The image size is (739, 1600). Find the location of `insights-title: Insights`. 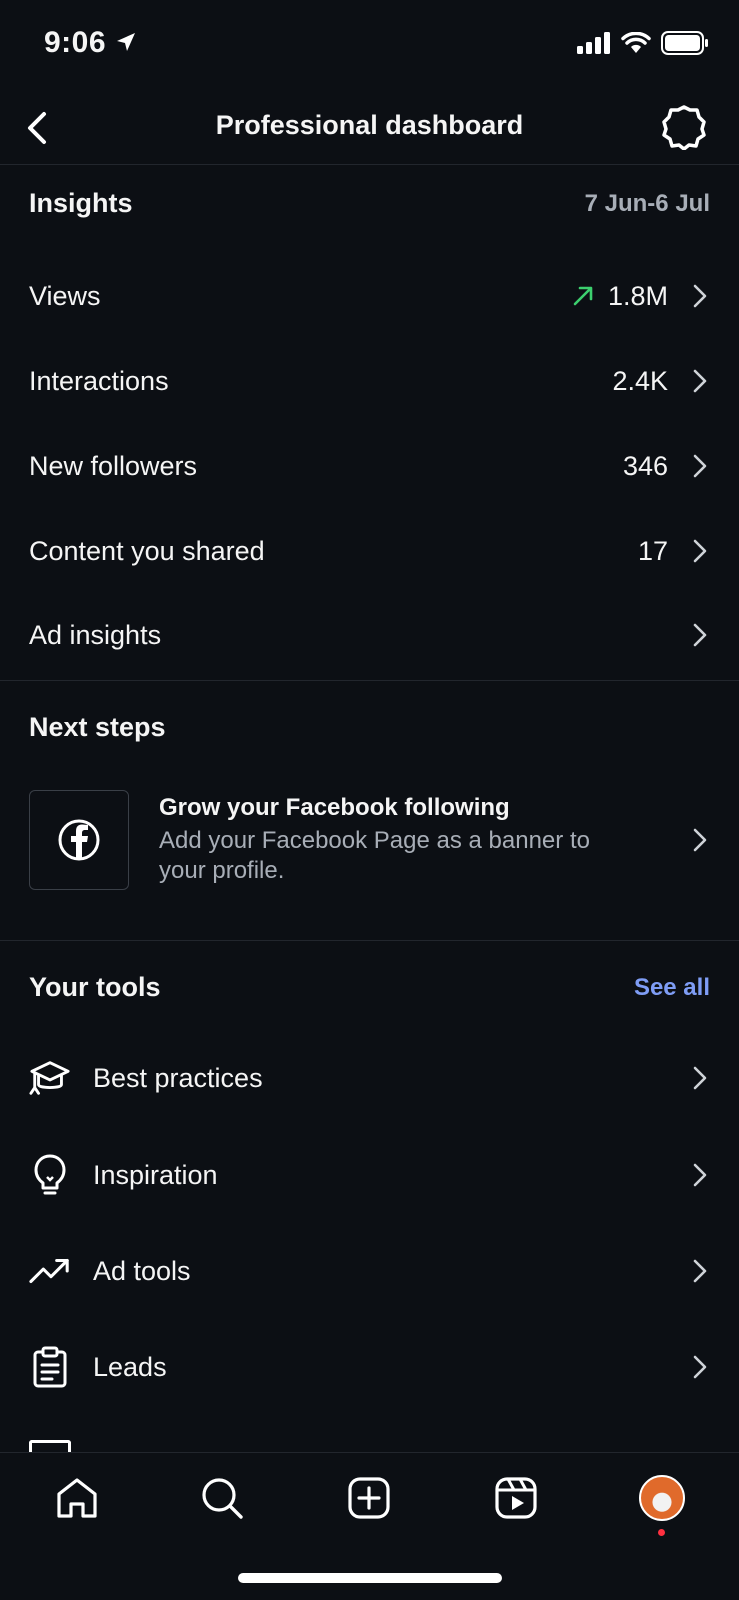

insights-title: Insights is located at coordinates (81, 203).